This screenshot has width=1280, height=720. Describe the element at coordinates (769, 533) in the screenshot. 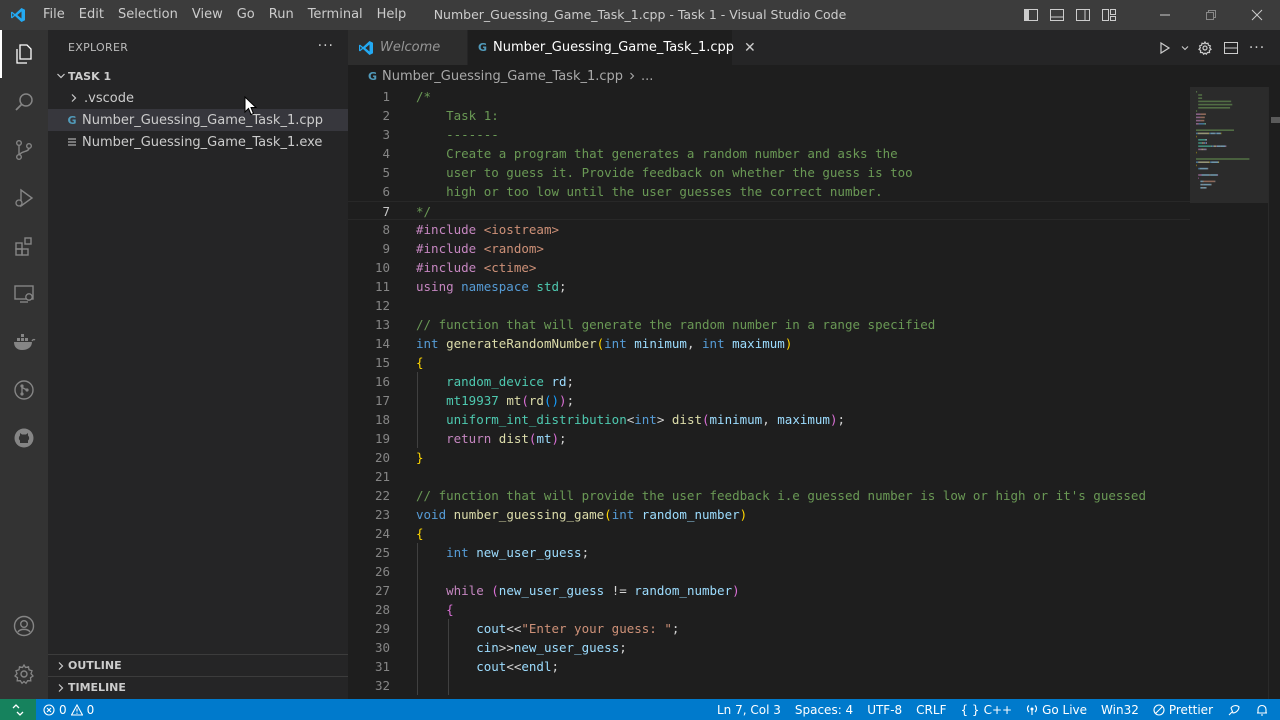

I see `code-line: 24 {` at that location.